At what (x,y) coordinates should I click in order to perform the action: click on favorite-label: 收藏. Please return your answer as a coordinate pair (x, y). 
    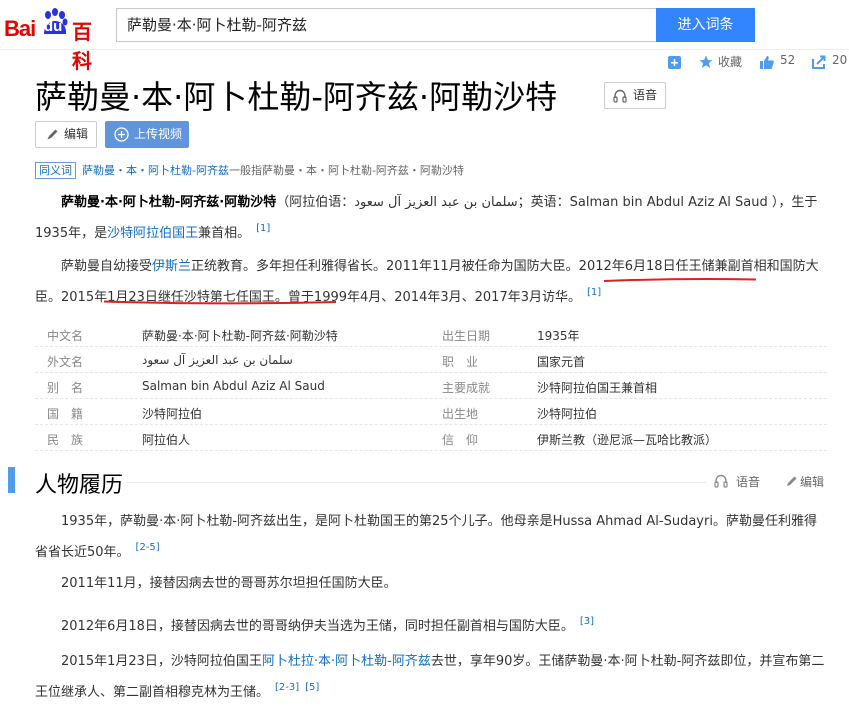
    Looking at the image, I should click on (730, 62).